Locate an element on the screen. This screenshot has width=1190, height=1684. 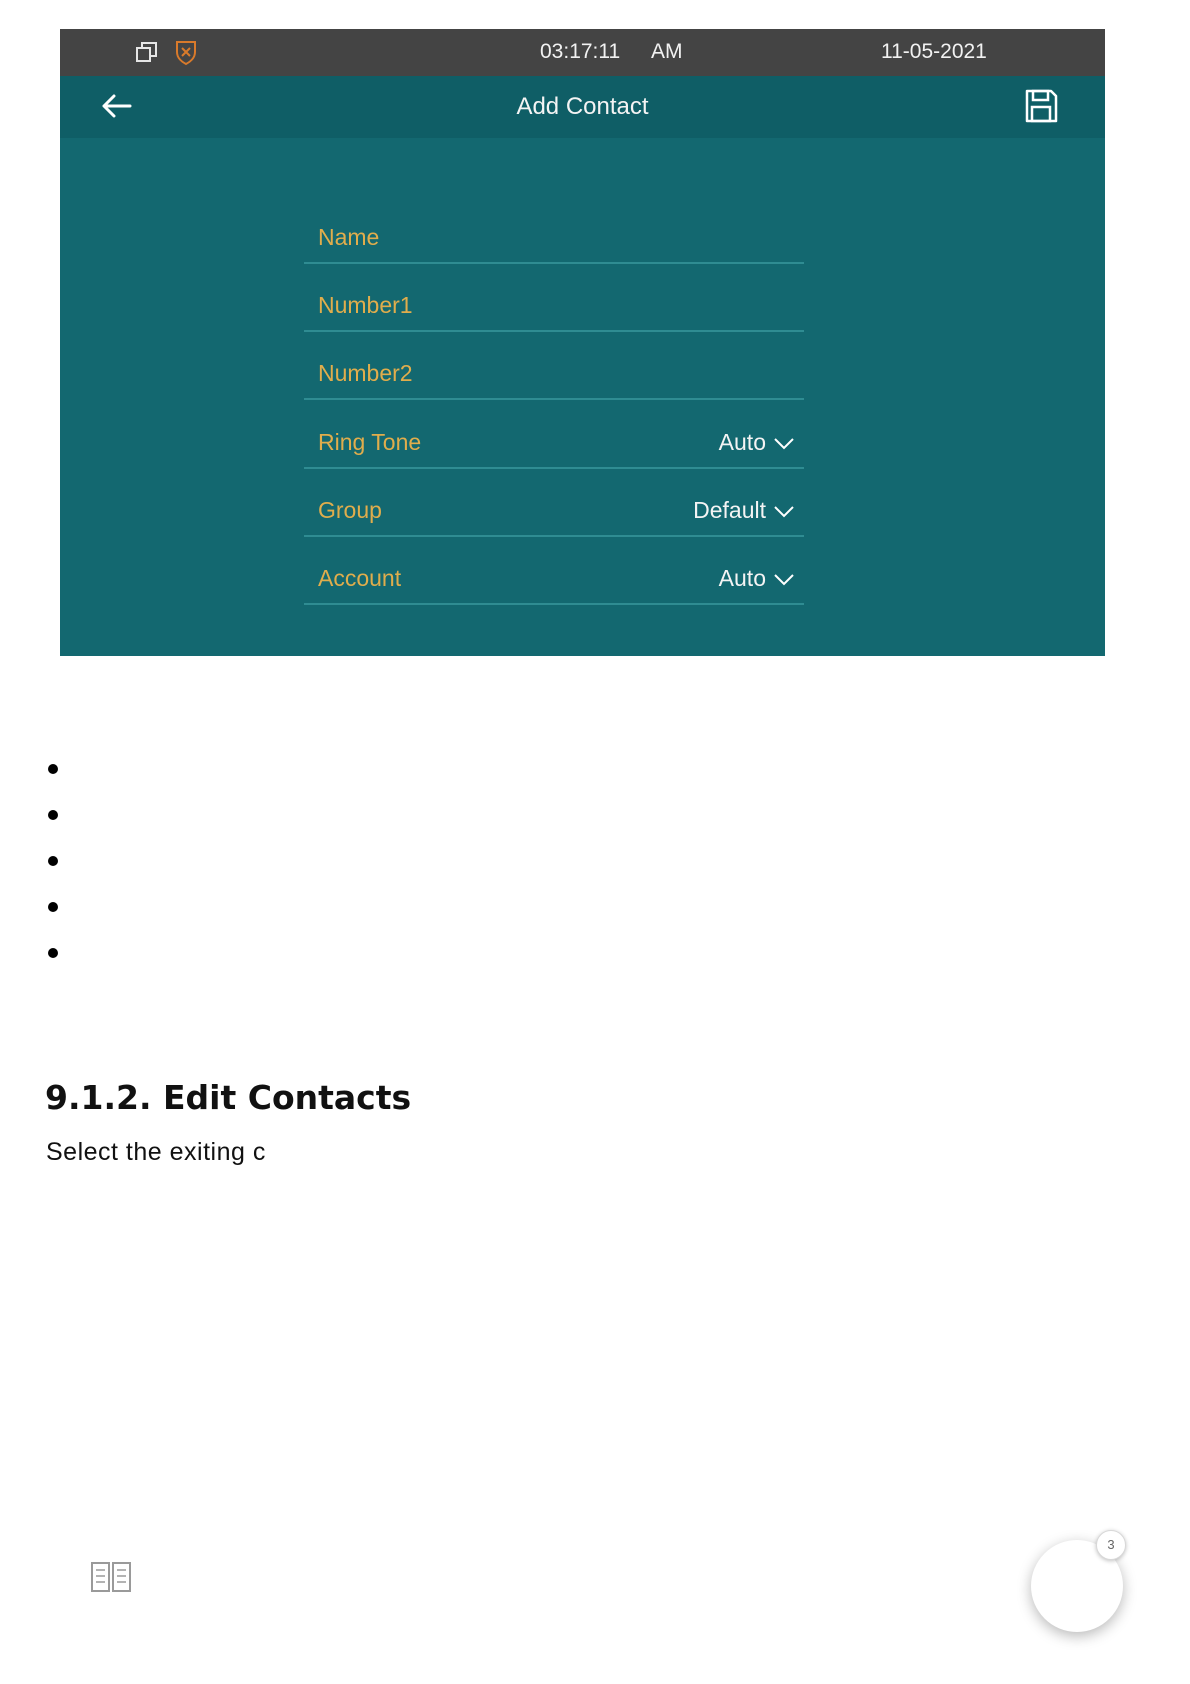
save-icon is located at coordinates (1041, 106).